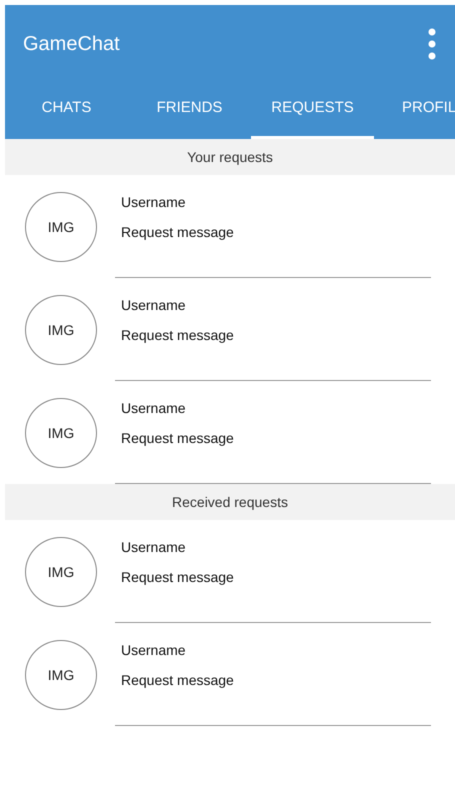 The height and width of the screenshot is (802, 455). I want to click on section-title: Your requests, so click(230, 157).